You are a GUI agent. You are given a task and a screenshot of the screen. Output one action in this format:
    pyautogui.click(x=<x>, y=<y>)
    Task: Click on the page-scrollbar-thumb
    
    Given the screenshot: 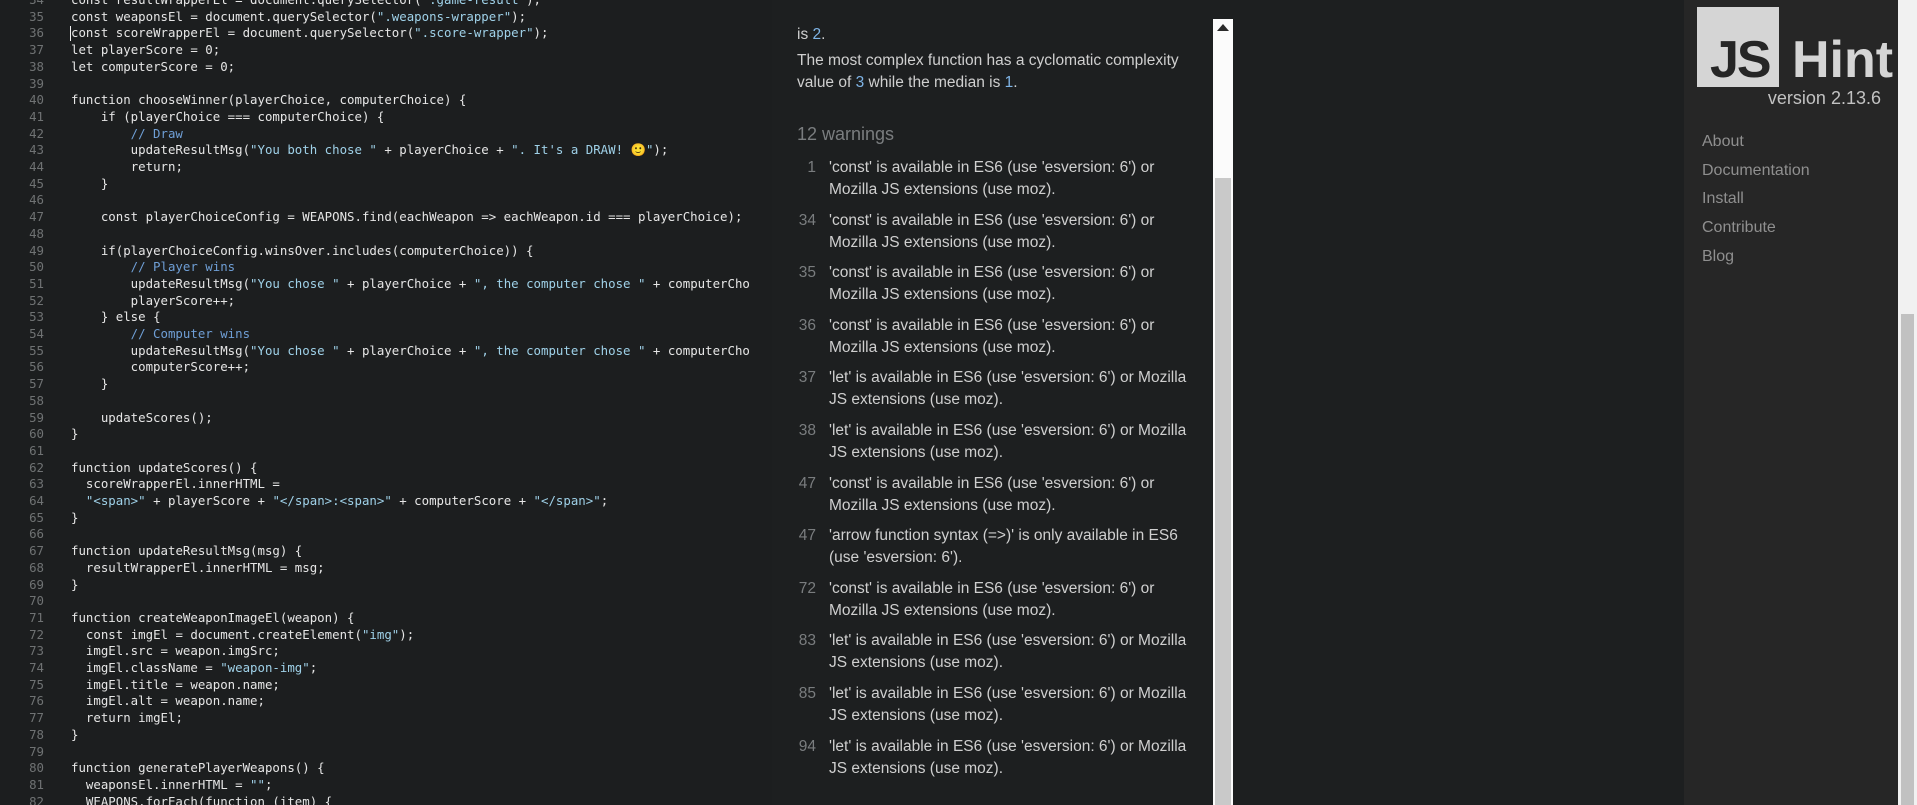 What is the action you would take?
    pyautogui.click(x=1907, y=559)
    